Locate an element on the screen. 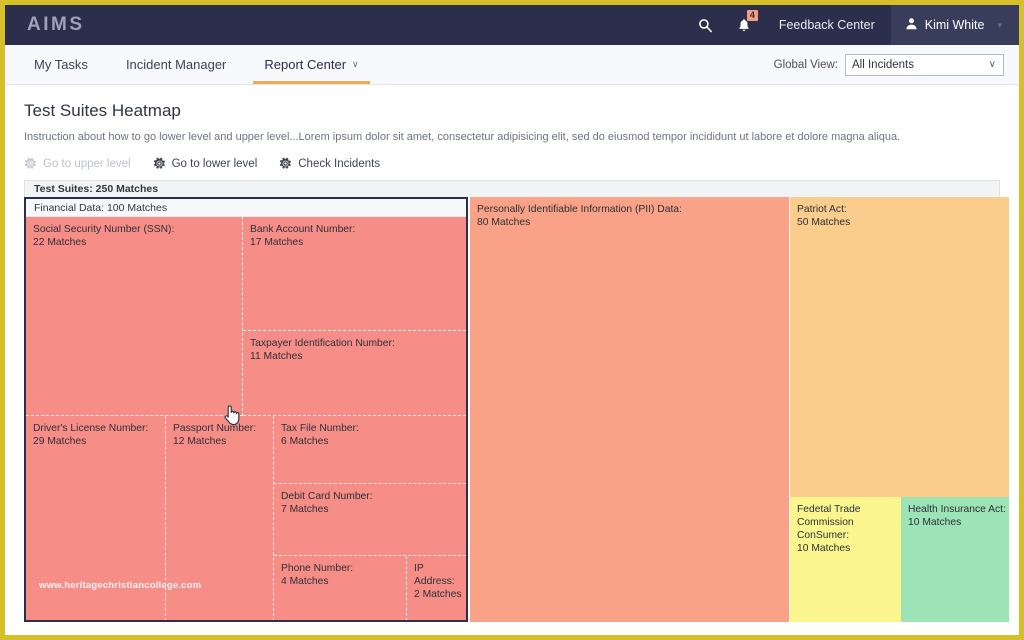 Image resolution: width=1024 pixels, height=640 pixels. treemap-tile-label: IP Address: is located at coordinates (434, 575).